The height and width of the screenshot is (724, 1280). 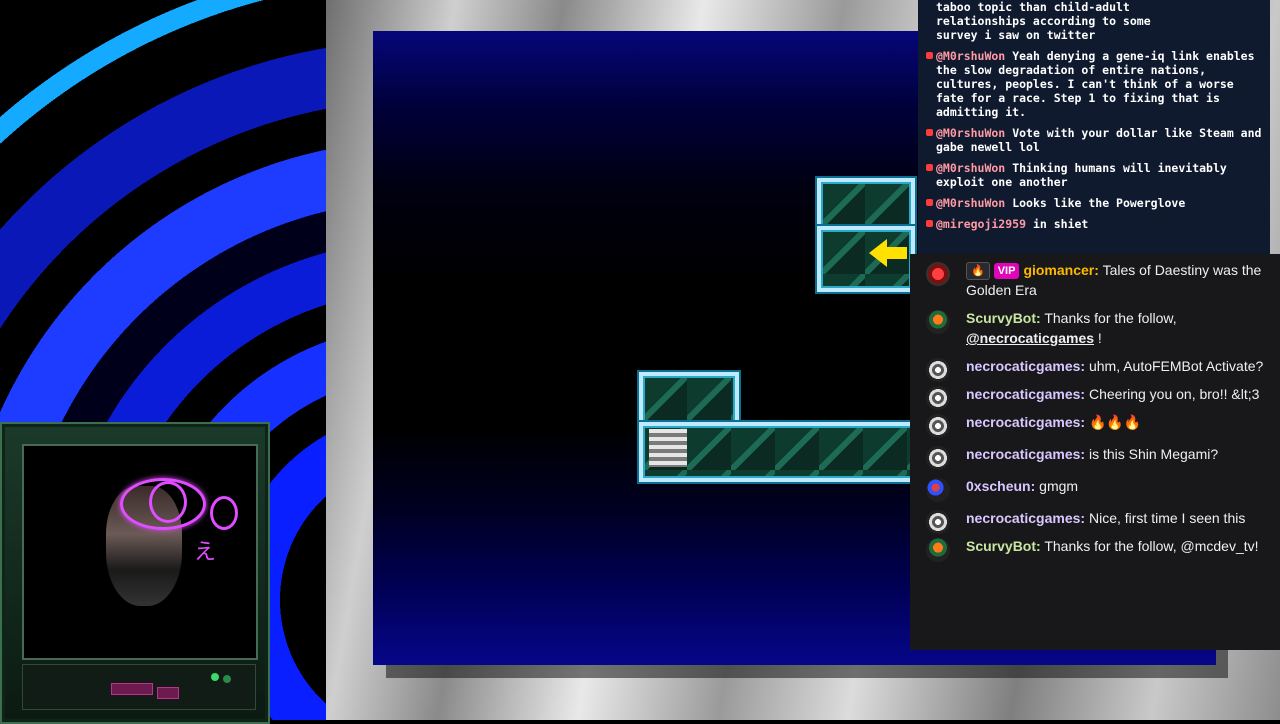 I want to click on player-arrow-tail, so click(x=896, y=253).